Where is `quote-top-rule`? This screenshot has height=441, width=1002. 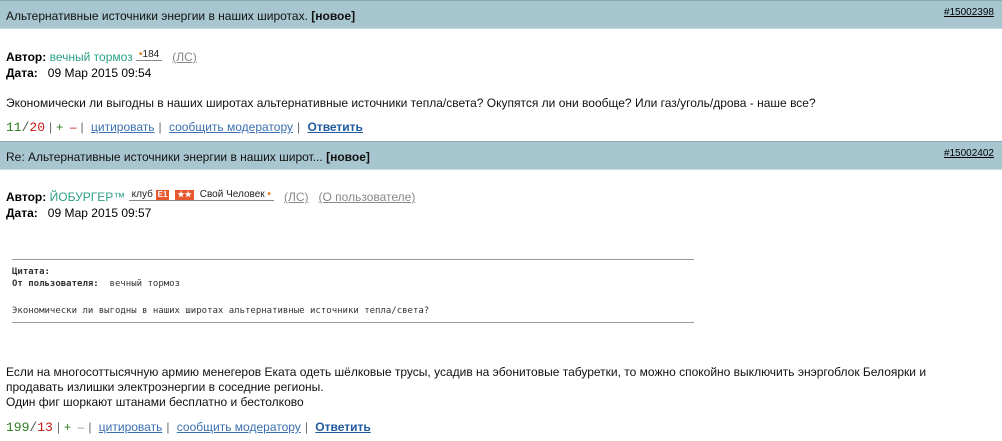
quote-top-rule is located at coordinates (353, 259).